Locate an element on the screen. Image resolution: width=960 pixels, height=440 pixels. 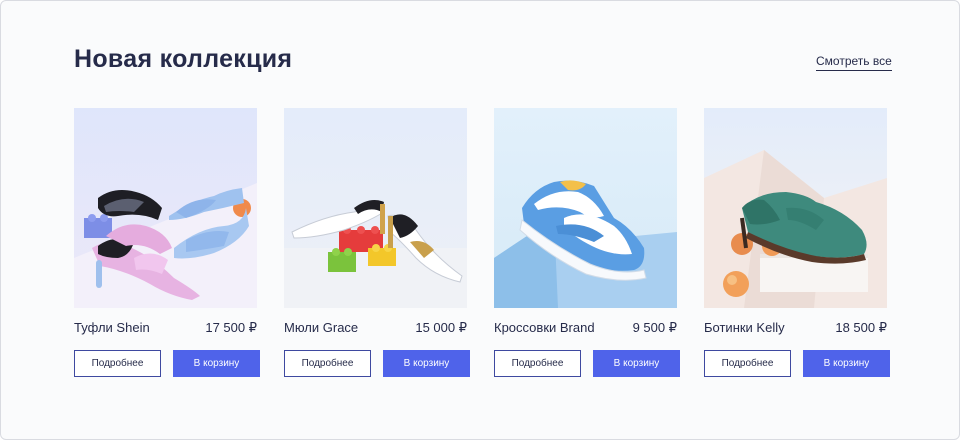
product-card: Мюли Grace 15 000 ₽ Подробнее В корзину is located at coordinates (377, 243).